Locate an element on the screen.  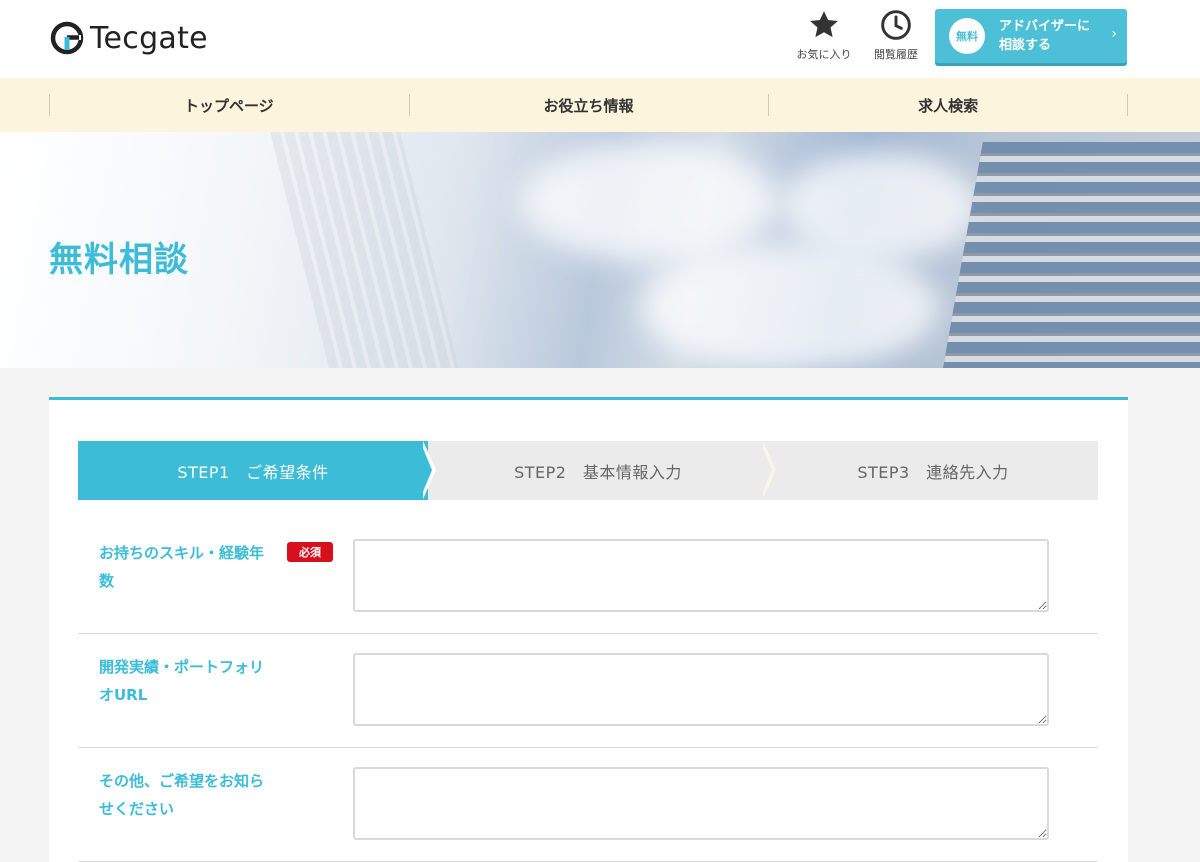
site-logo: Tecgate is located at coordinates (129, 38).